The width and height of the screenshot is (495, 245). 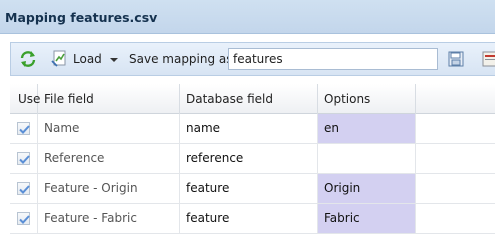 I want to click on column-header-use: Use, so click(x=25, y=99).